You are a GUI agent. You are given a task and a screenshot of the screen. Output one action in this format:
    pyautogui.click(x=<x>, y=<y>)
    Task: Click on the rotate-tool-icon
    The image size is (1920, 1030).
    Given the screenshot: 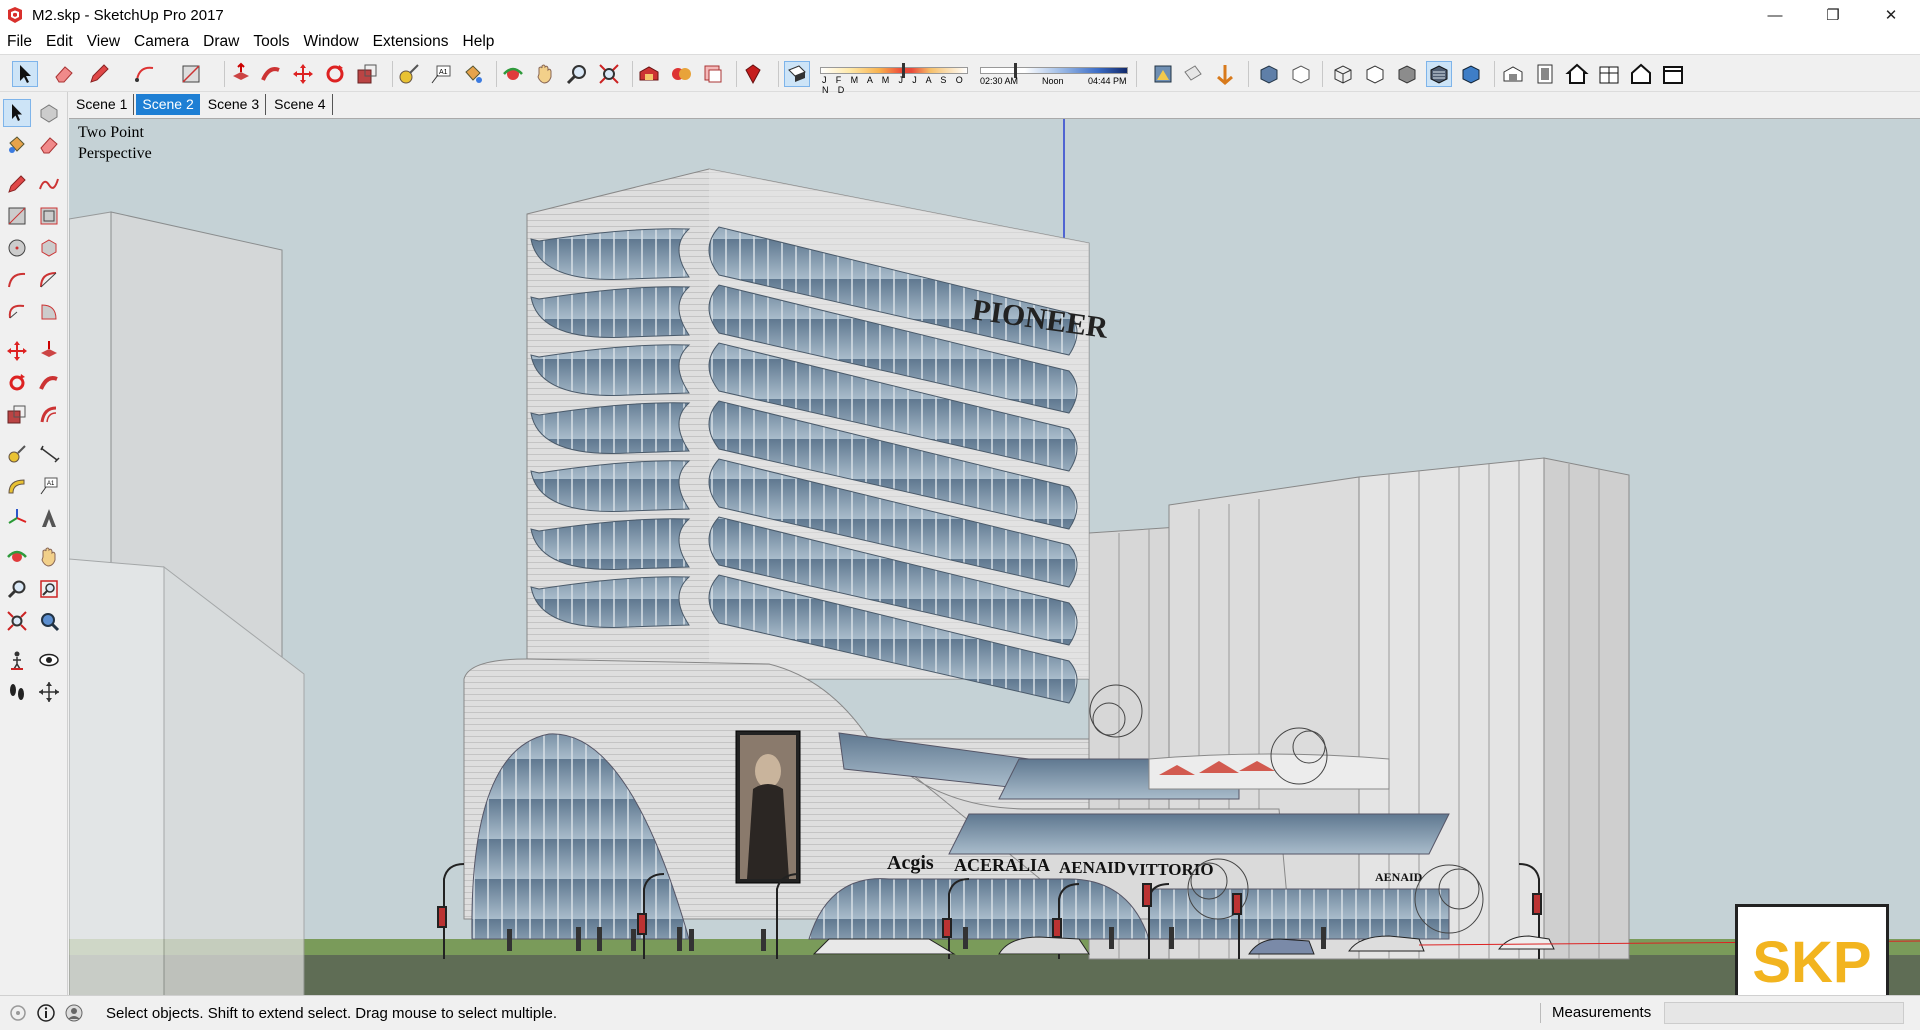 What is the action you would take?
    pyautogui.click(x=17, y=383)
    